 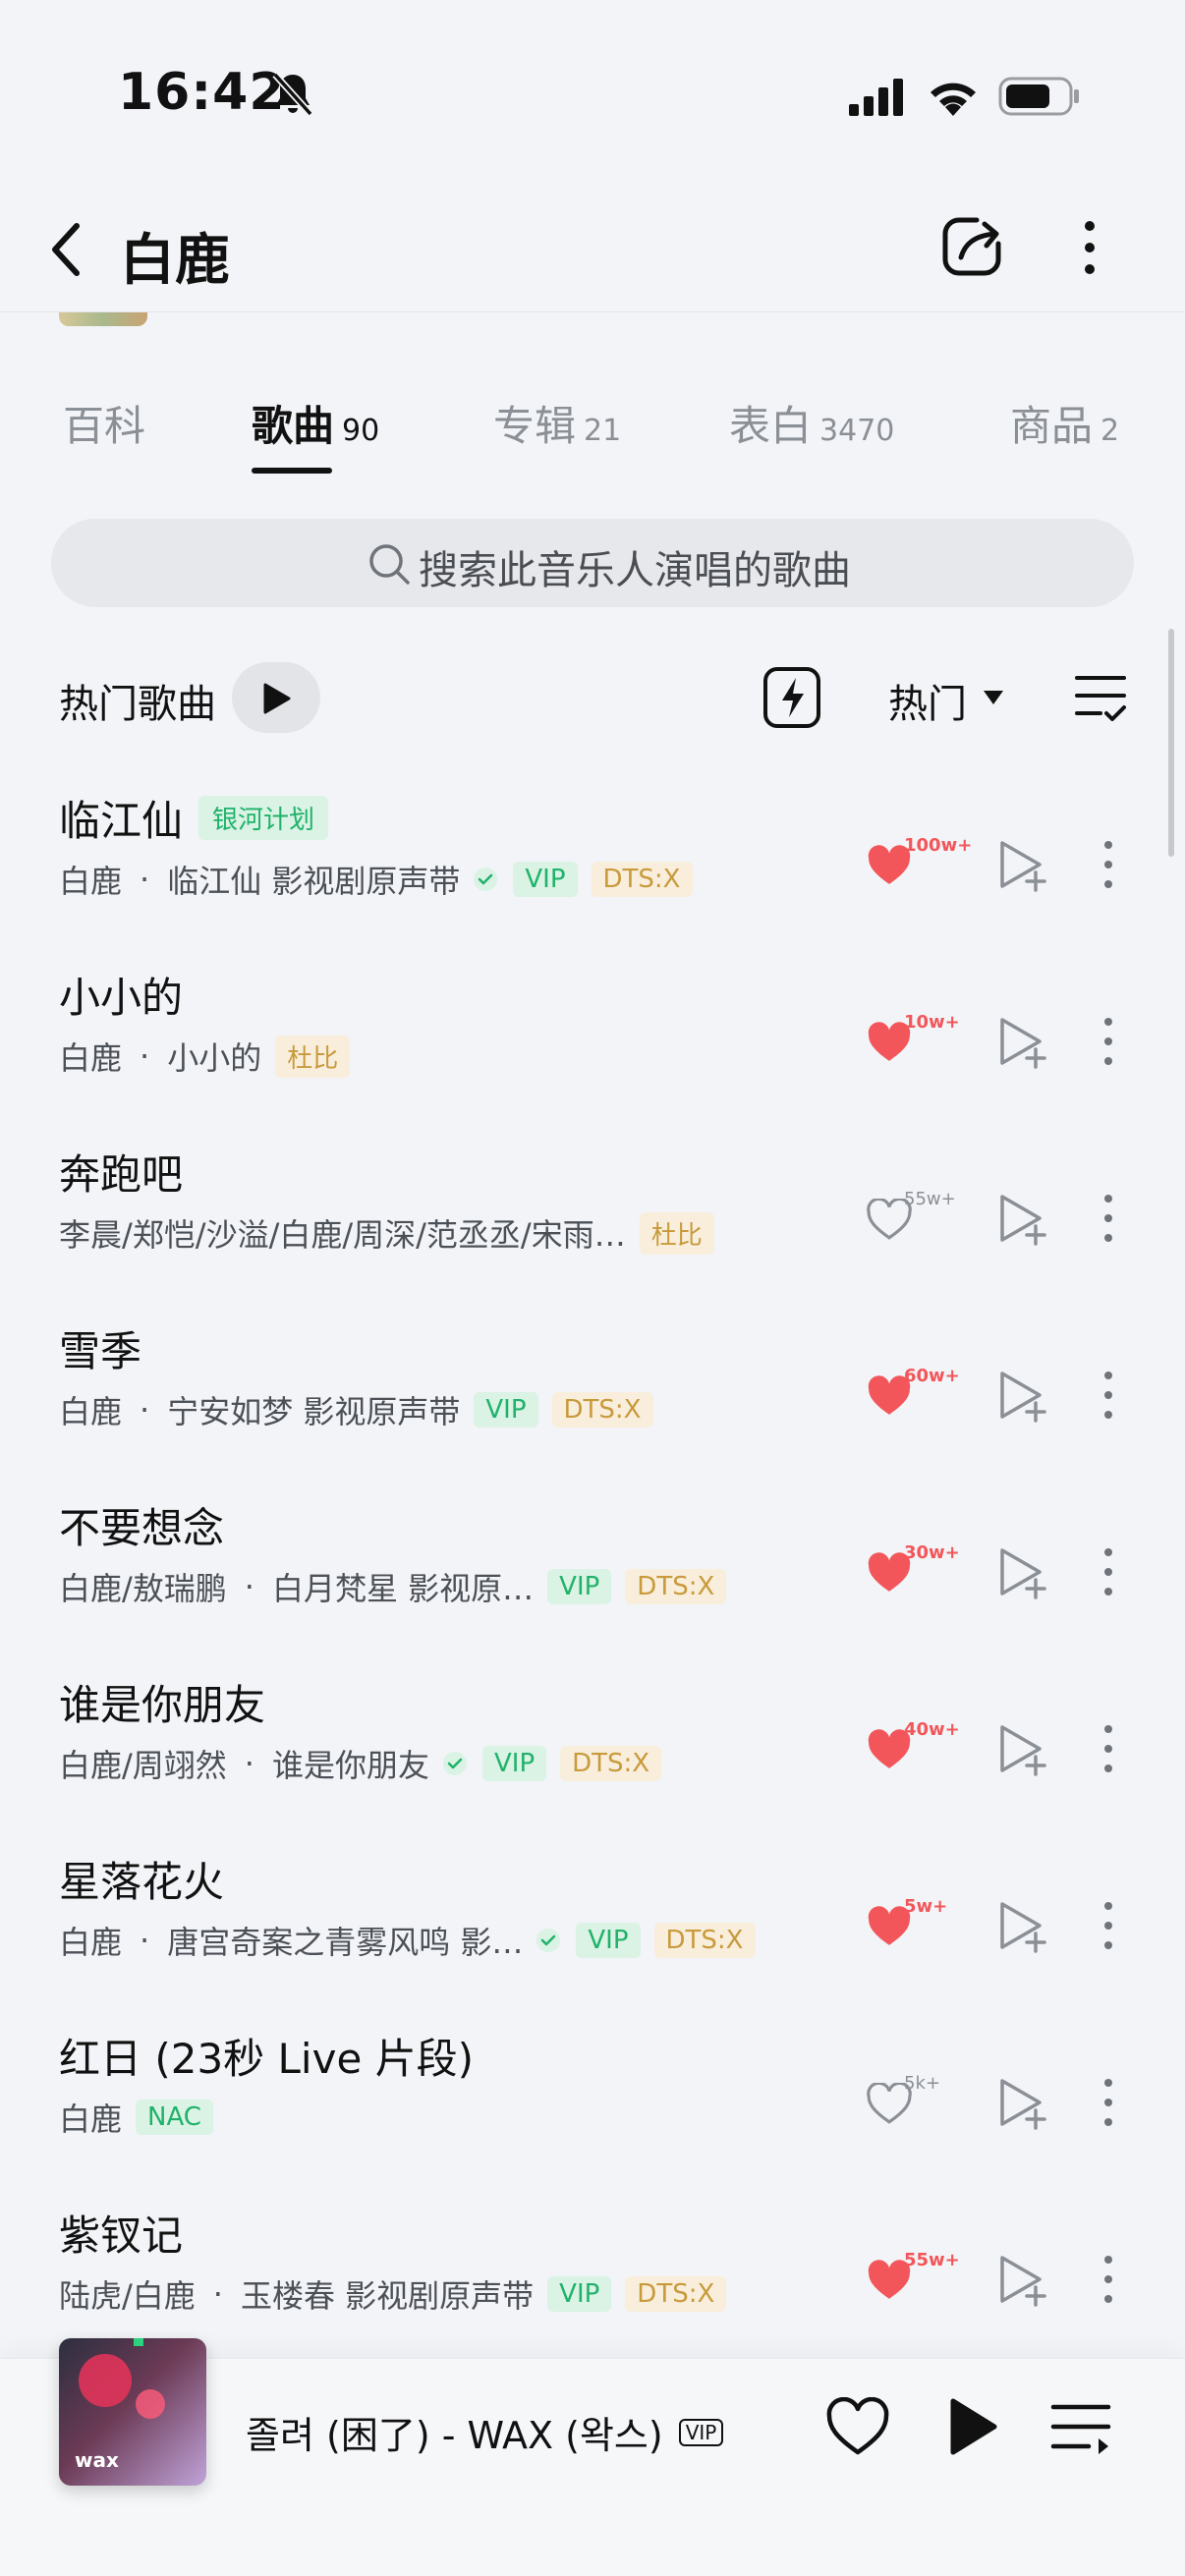 What do you see at coordinates (812, 423) in the screenshot?
I see `tab-confessions: 表白 3470` at bounding box center [812, 423].